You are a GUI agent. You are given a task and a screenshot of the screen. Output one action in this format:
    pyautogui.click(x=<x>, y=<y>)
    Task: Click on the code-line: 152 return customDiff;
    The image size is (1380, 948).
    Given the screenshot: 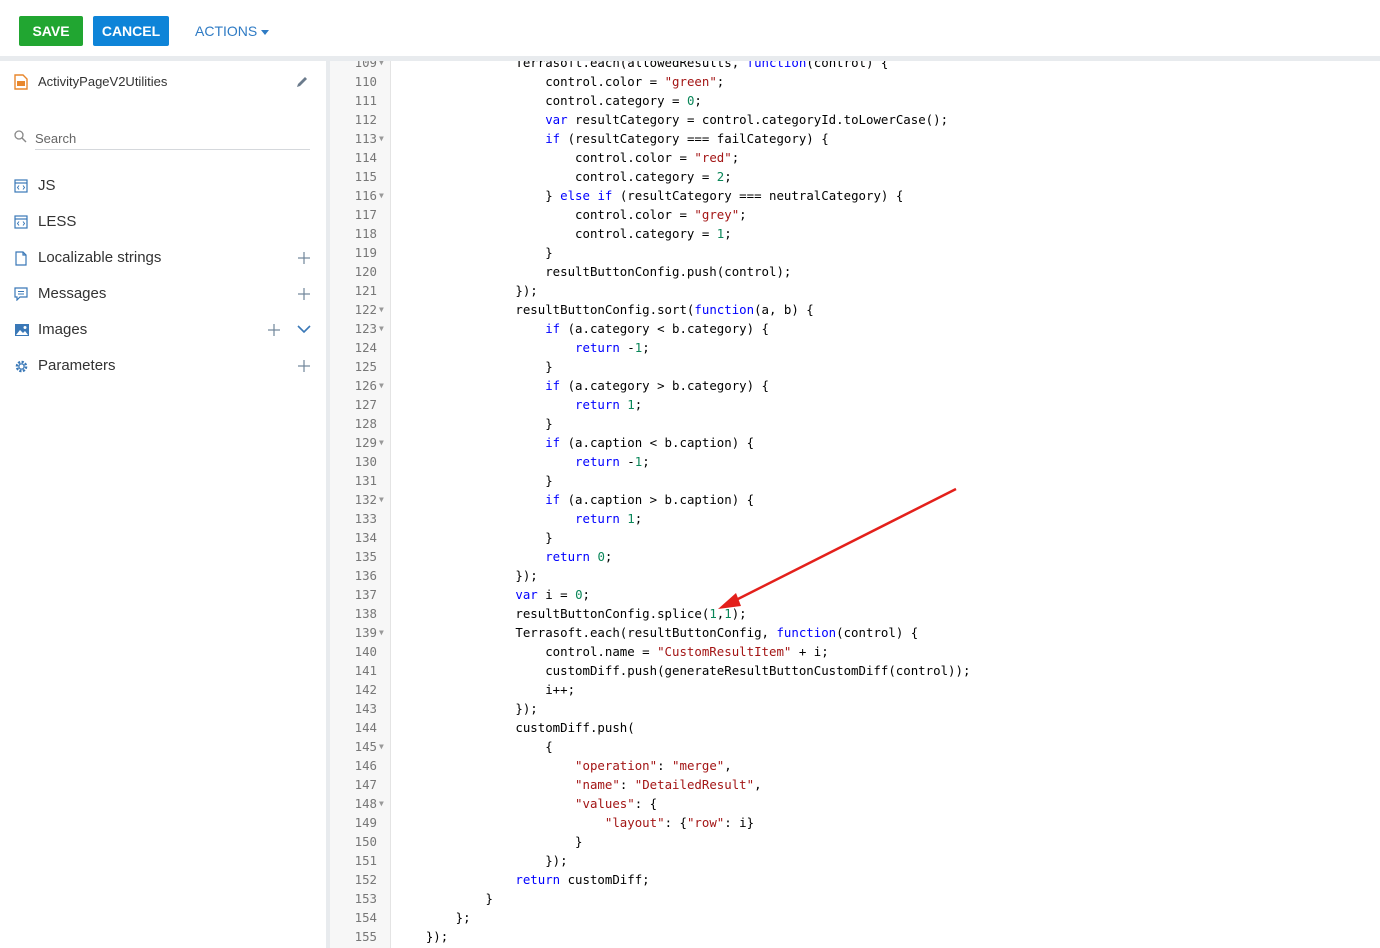 What is the action you would take?
    pyautogui.click(x=855, y=879)
    